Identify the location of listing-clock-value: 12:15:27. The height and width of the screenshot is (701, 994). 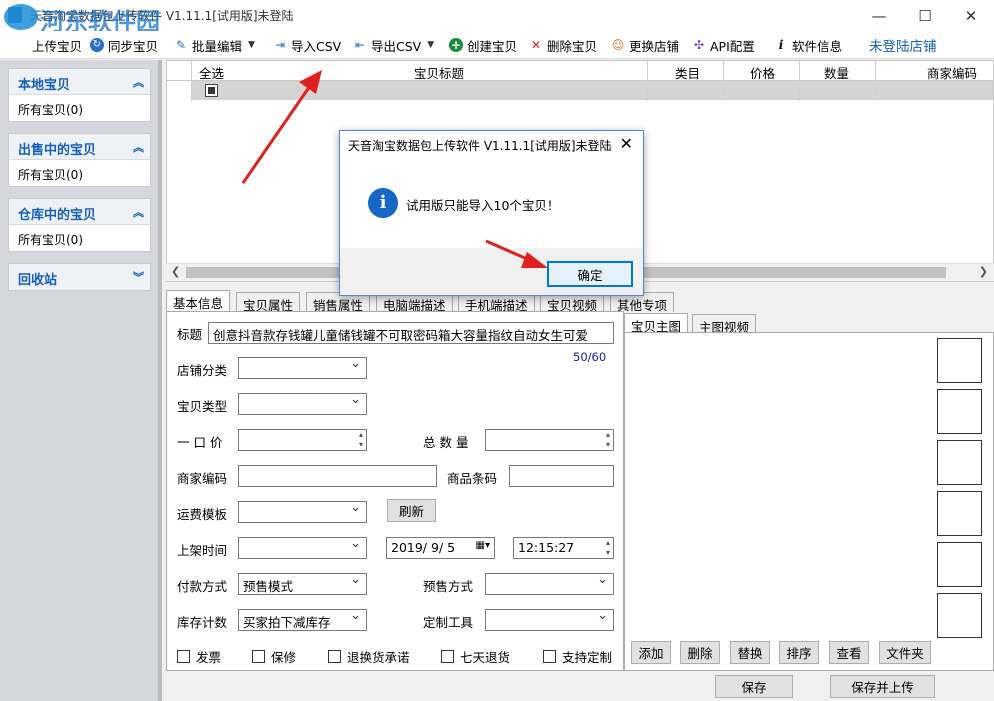
(546, 547).